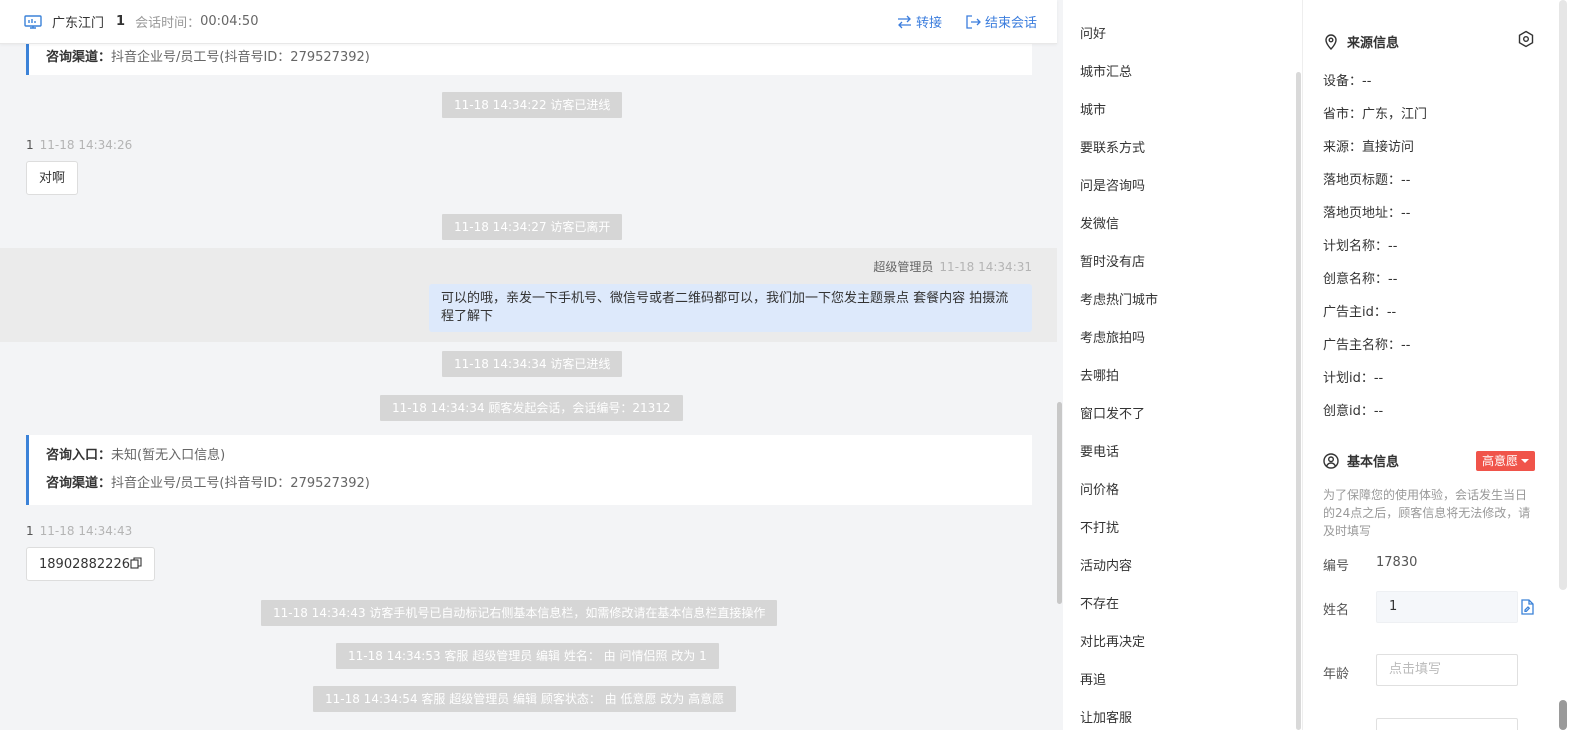  What do you see at coordinates (973, 21) in the screenshot?
I see `exit-icon` at bounding box center [973, 21].